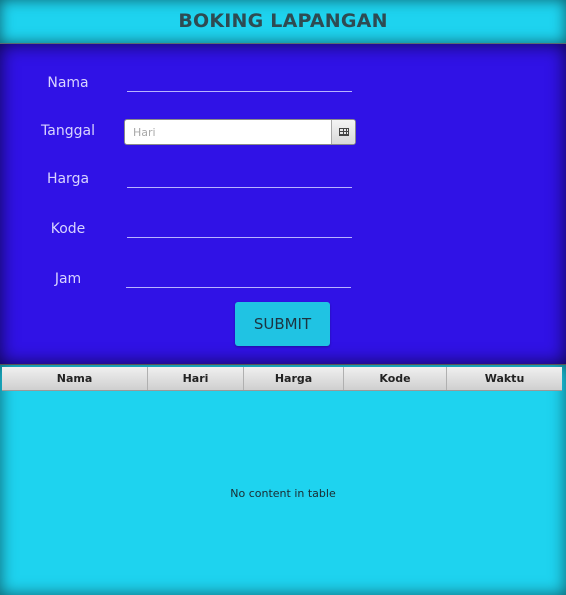 Image resolution: width=566 pixels, height=595 pixels. Describe the element at coordinates (68, 179) in the screenshot. I see `harga-label: Harga` at that location.